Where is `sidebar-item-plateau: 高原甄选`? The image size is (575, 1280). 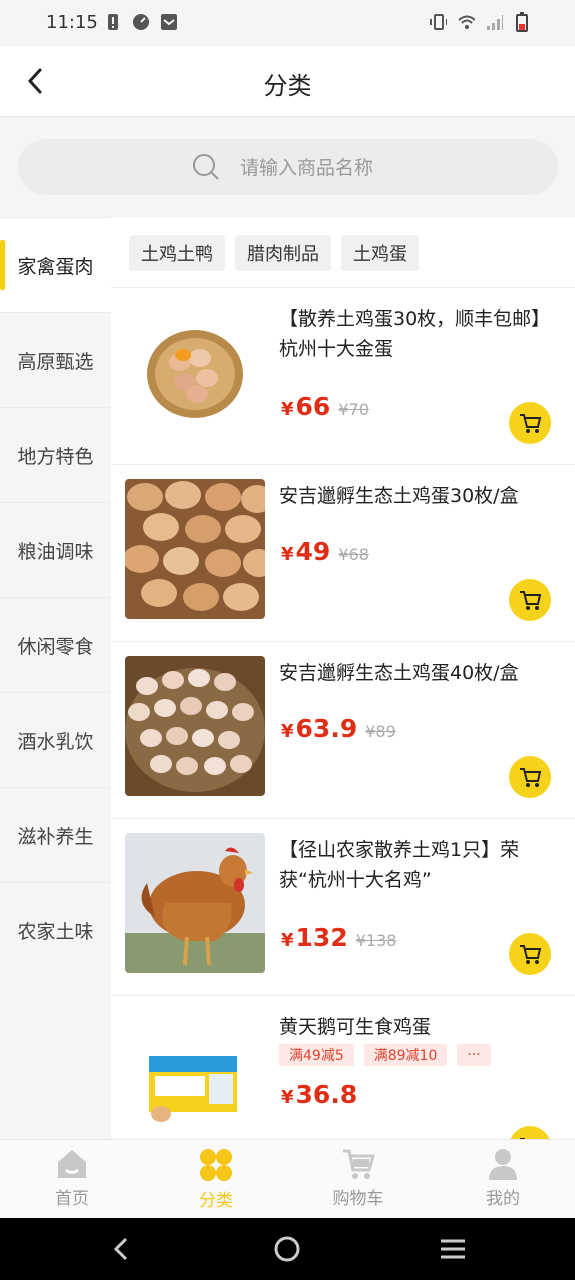 sidebar-item-plateau: 高原甄选 is located at coordinates (55, 359).